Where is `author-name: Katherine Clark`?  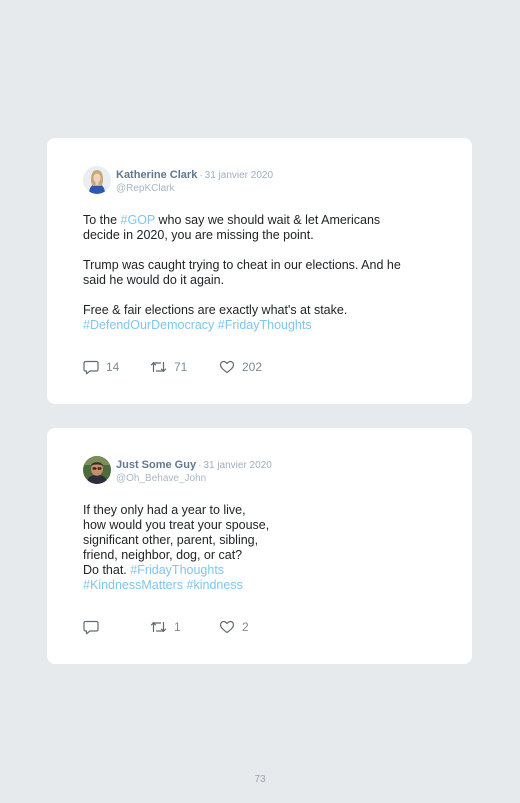 author-name: Katherine Clark is located at coordinates (156, 175).